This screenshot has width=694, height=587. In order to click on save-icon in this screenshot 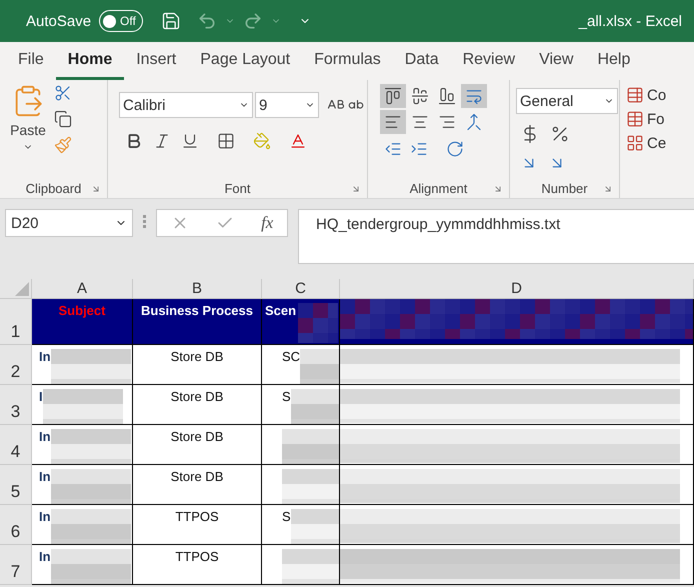, I will do `click(170, 21)`.